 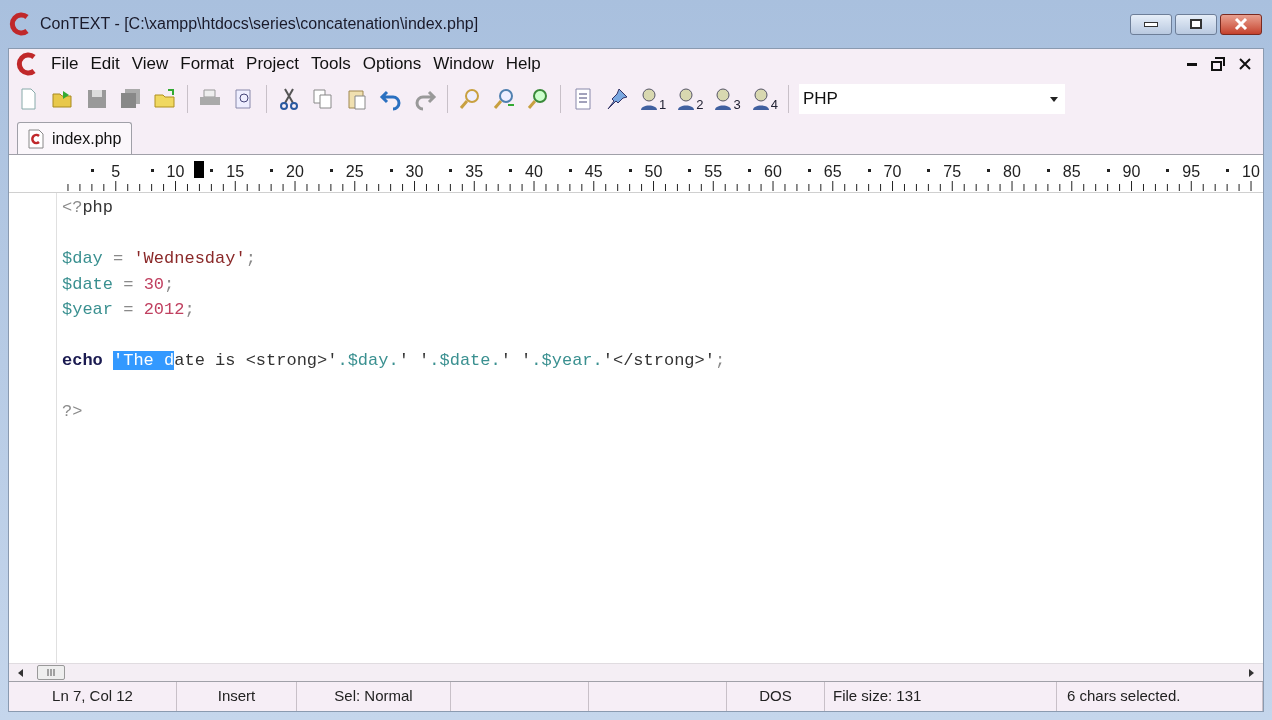 What do you see at coordinates (727, 99) in the screenshot?
I see `user-tool-button: 3` at bounding box center [727, 99].